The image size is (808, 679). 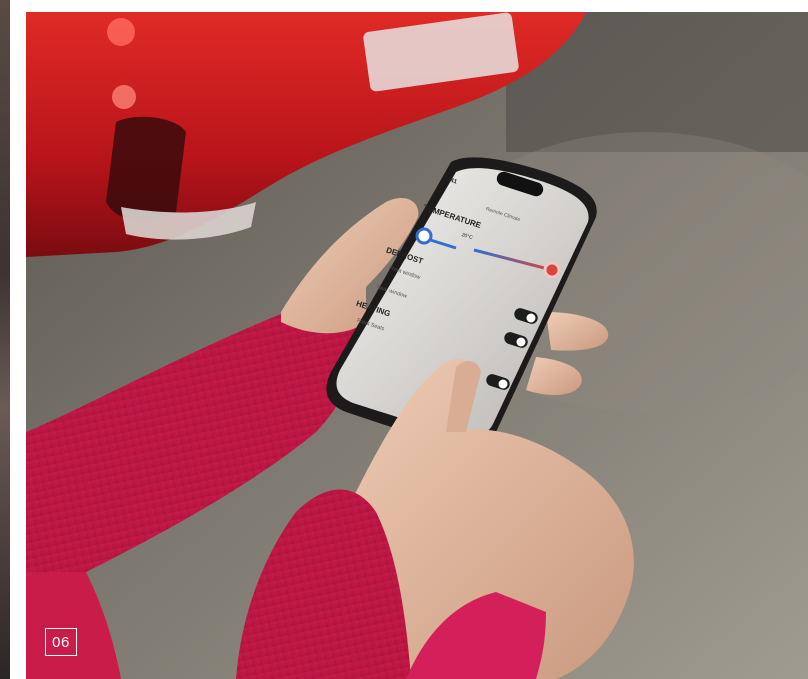 What do you see at coordinates (61, 642) in the screenshot?
I see `image-number-badge: 06` at bounding box center [61, 642].